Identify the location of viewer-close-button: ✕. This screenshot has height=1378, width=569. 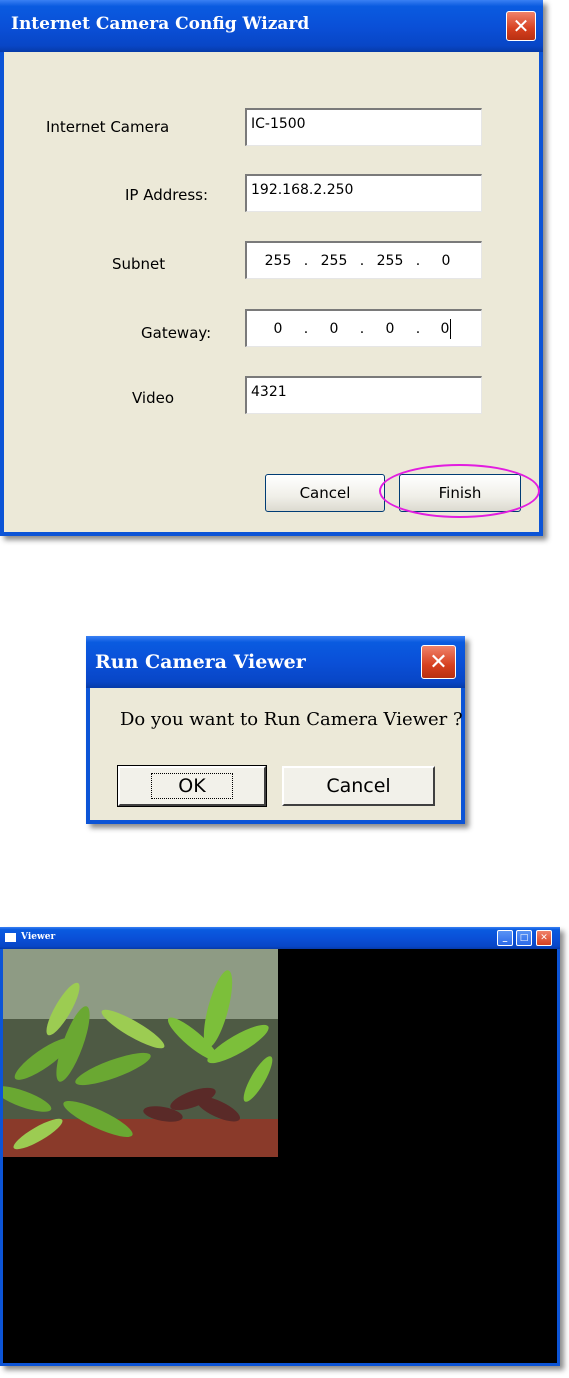
(544, 938).